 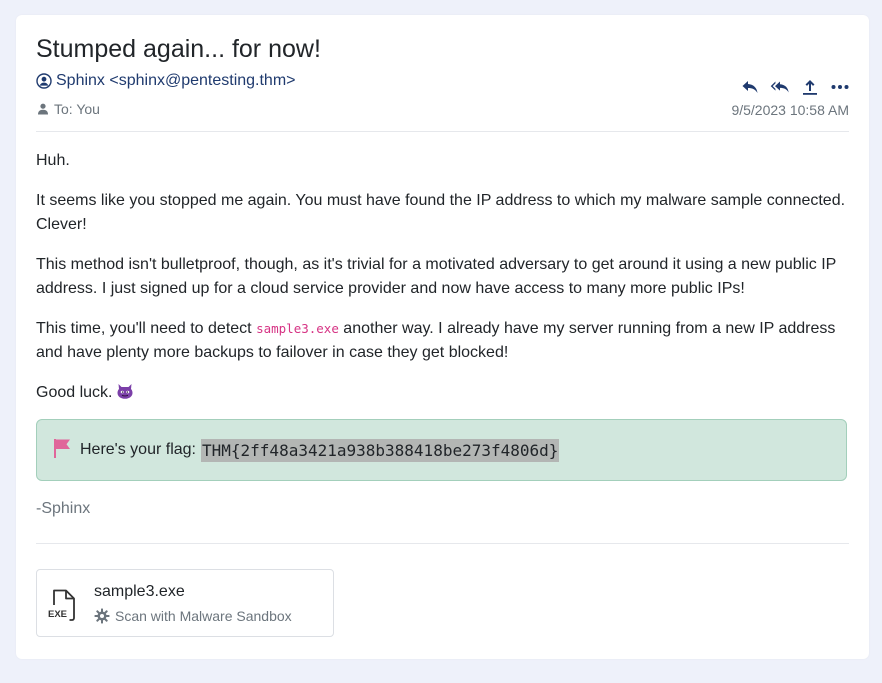 What do you see at coordinates (43, 109) in the screenshot?
I see `person-icon` at bounding box center [43, 109].